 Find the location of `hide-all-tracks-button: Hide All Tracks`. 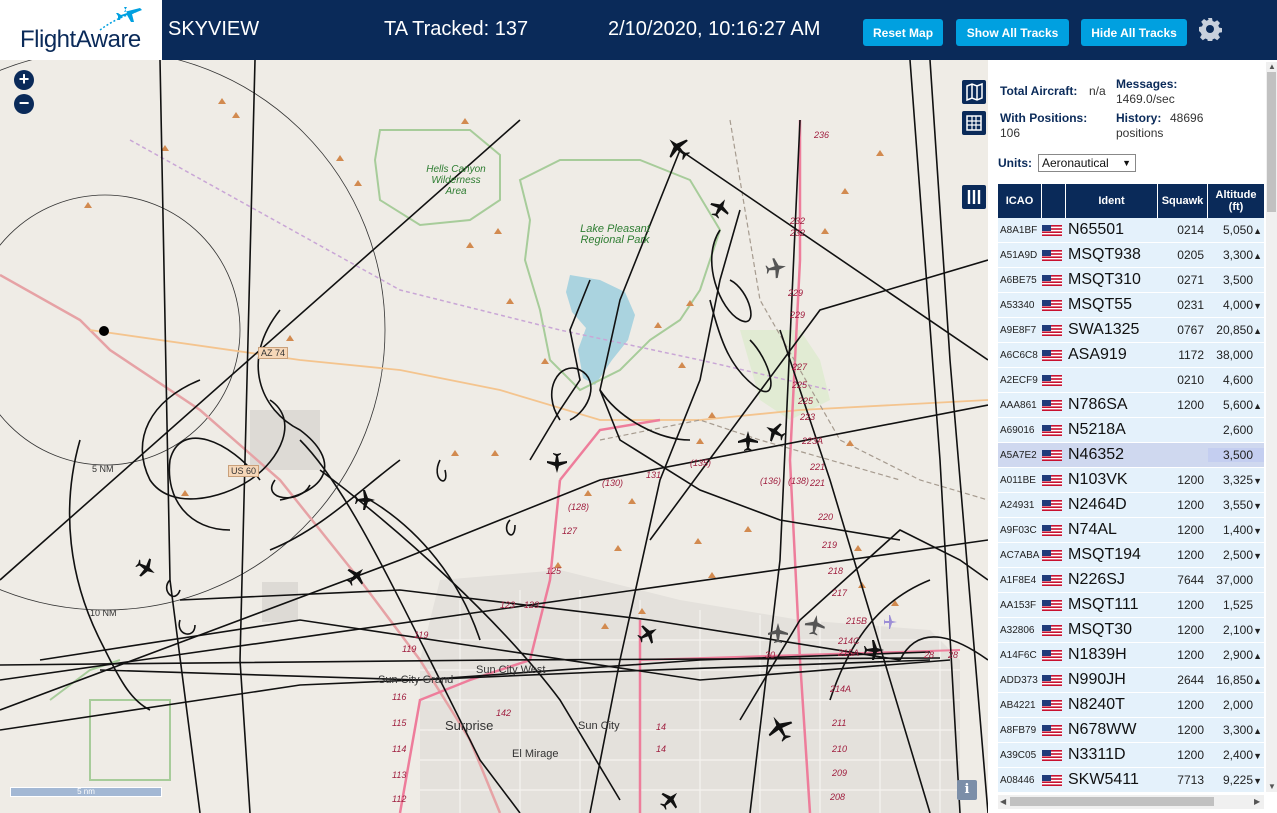

hide-all-tracks-button: Hide All Tracks is located at coordinates (1134, 32).